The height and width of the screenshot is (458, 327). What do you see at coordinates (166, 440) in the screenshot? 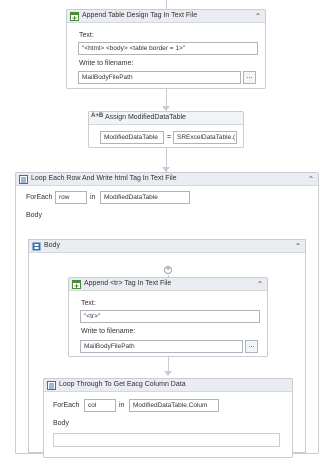
I see `column-body-dropzone` at bounding box center [166, 440].